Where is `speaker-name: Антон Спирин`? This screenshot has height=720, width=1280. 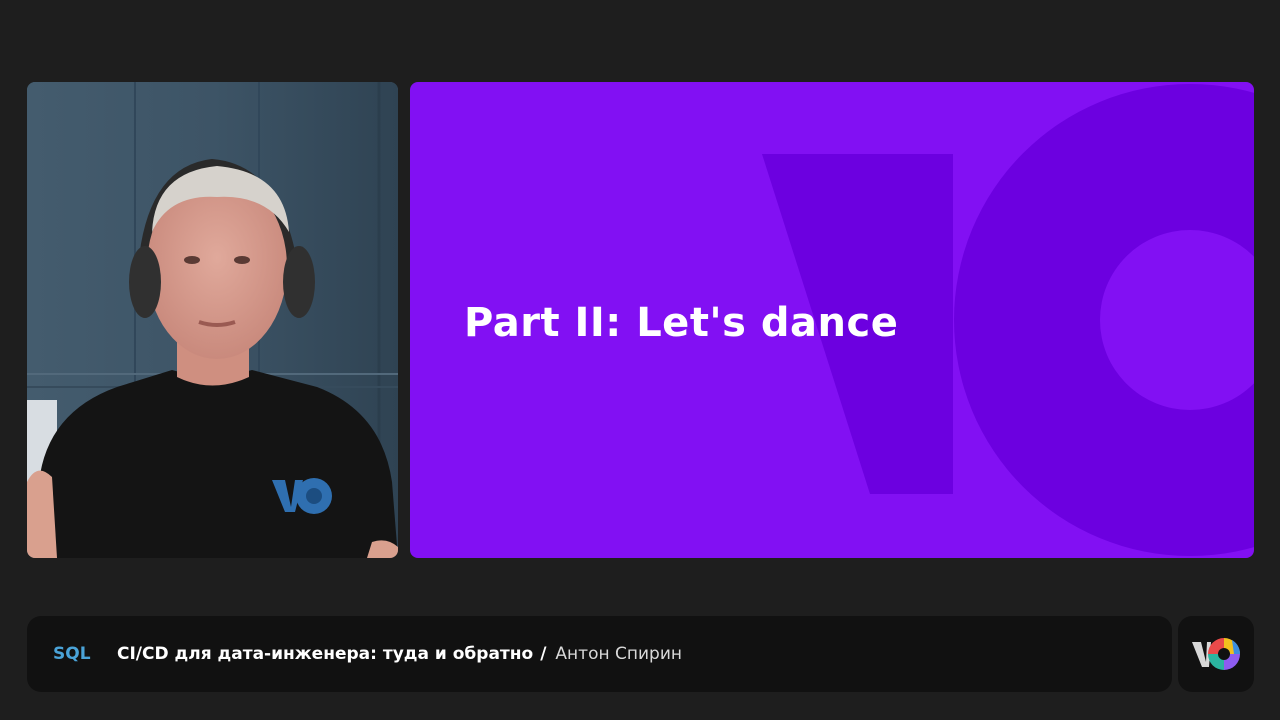
speaker-name: Антон Спирин is located at coordinates (618, 654).